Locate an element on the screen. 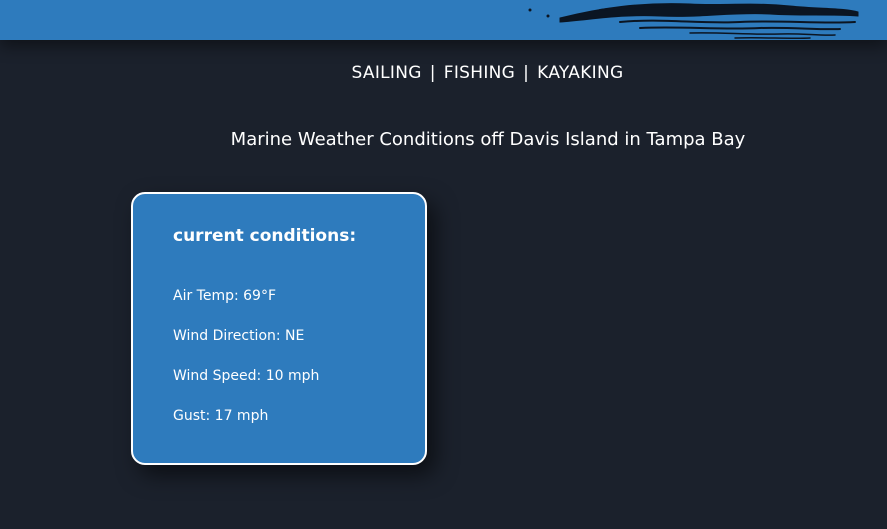 The width and height of the screenshot is (887, 529). wind-speed-value: Wind Speed: 10 mph is located at coordinates (246, 376).